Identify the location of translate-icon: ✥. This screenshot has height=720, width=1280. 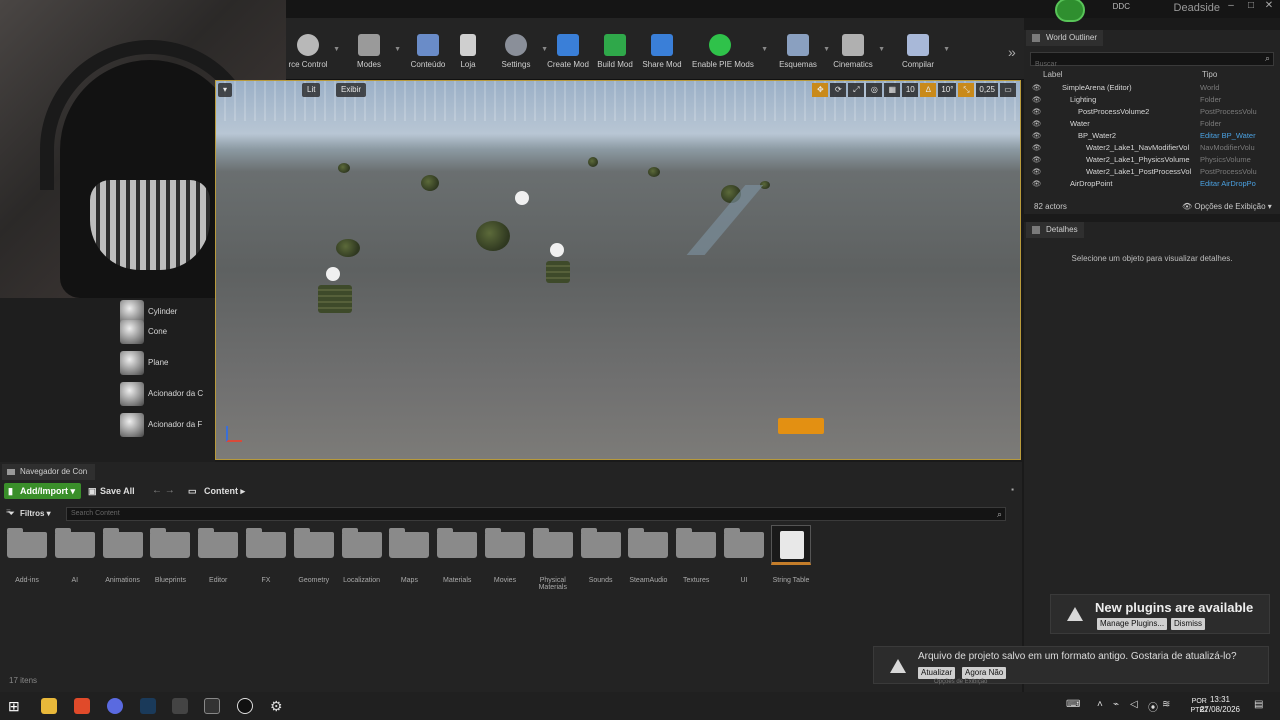
(820, 90).